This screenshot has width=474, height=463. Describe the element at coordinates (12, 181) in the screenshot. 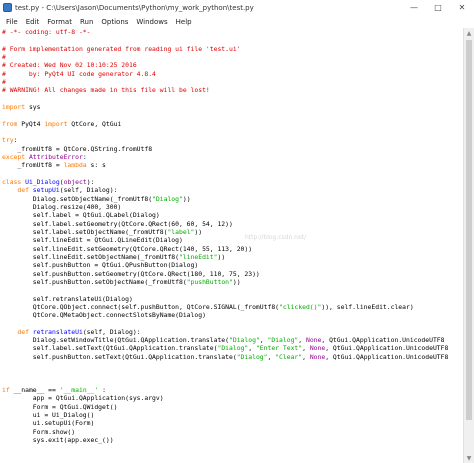

I see `code-token: class` at that location.